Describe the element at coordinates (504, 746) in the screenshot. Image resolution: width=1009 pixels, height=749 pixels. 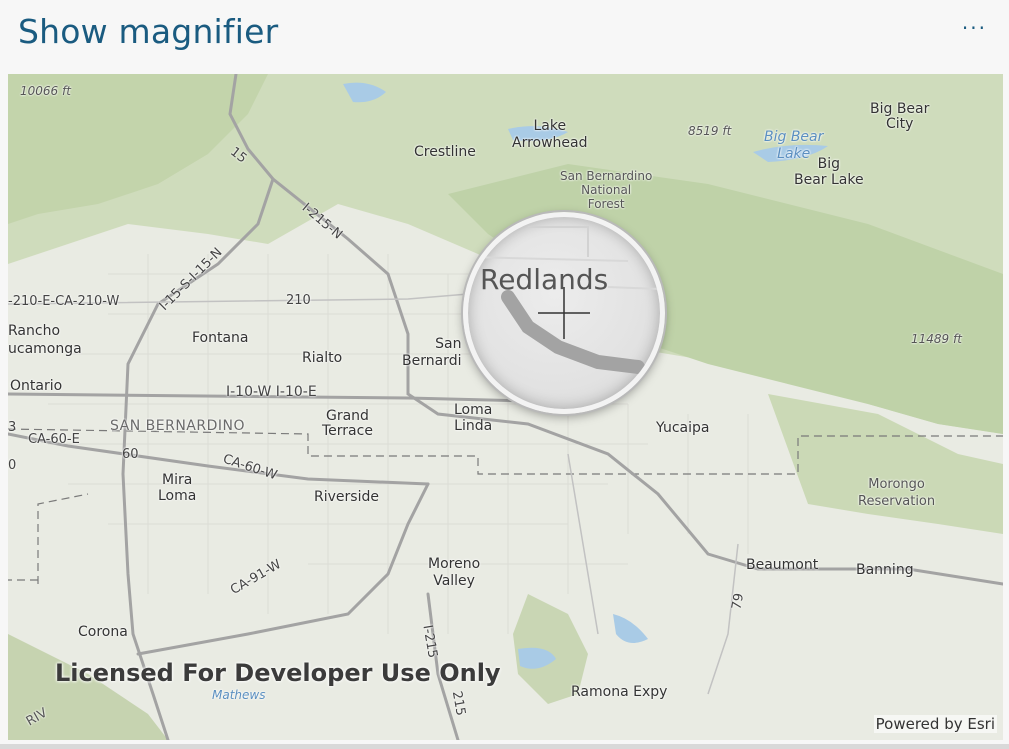
I see `bottom-border` at that location.